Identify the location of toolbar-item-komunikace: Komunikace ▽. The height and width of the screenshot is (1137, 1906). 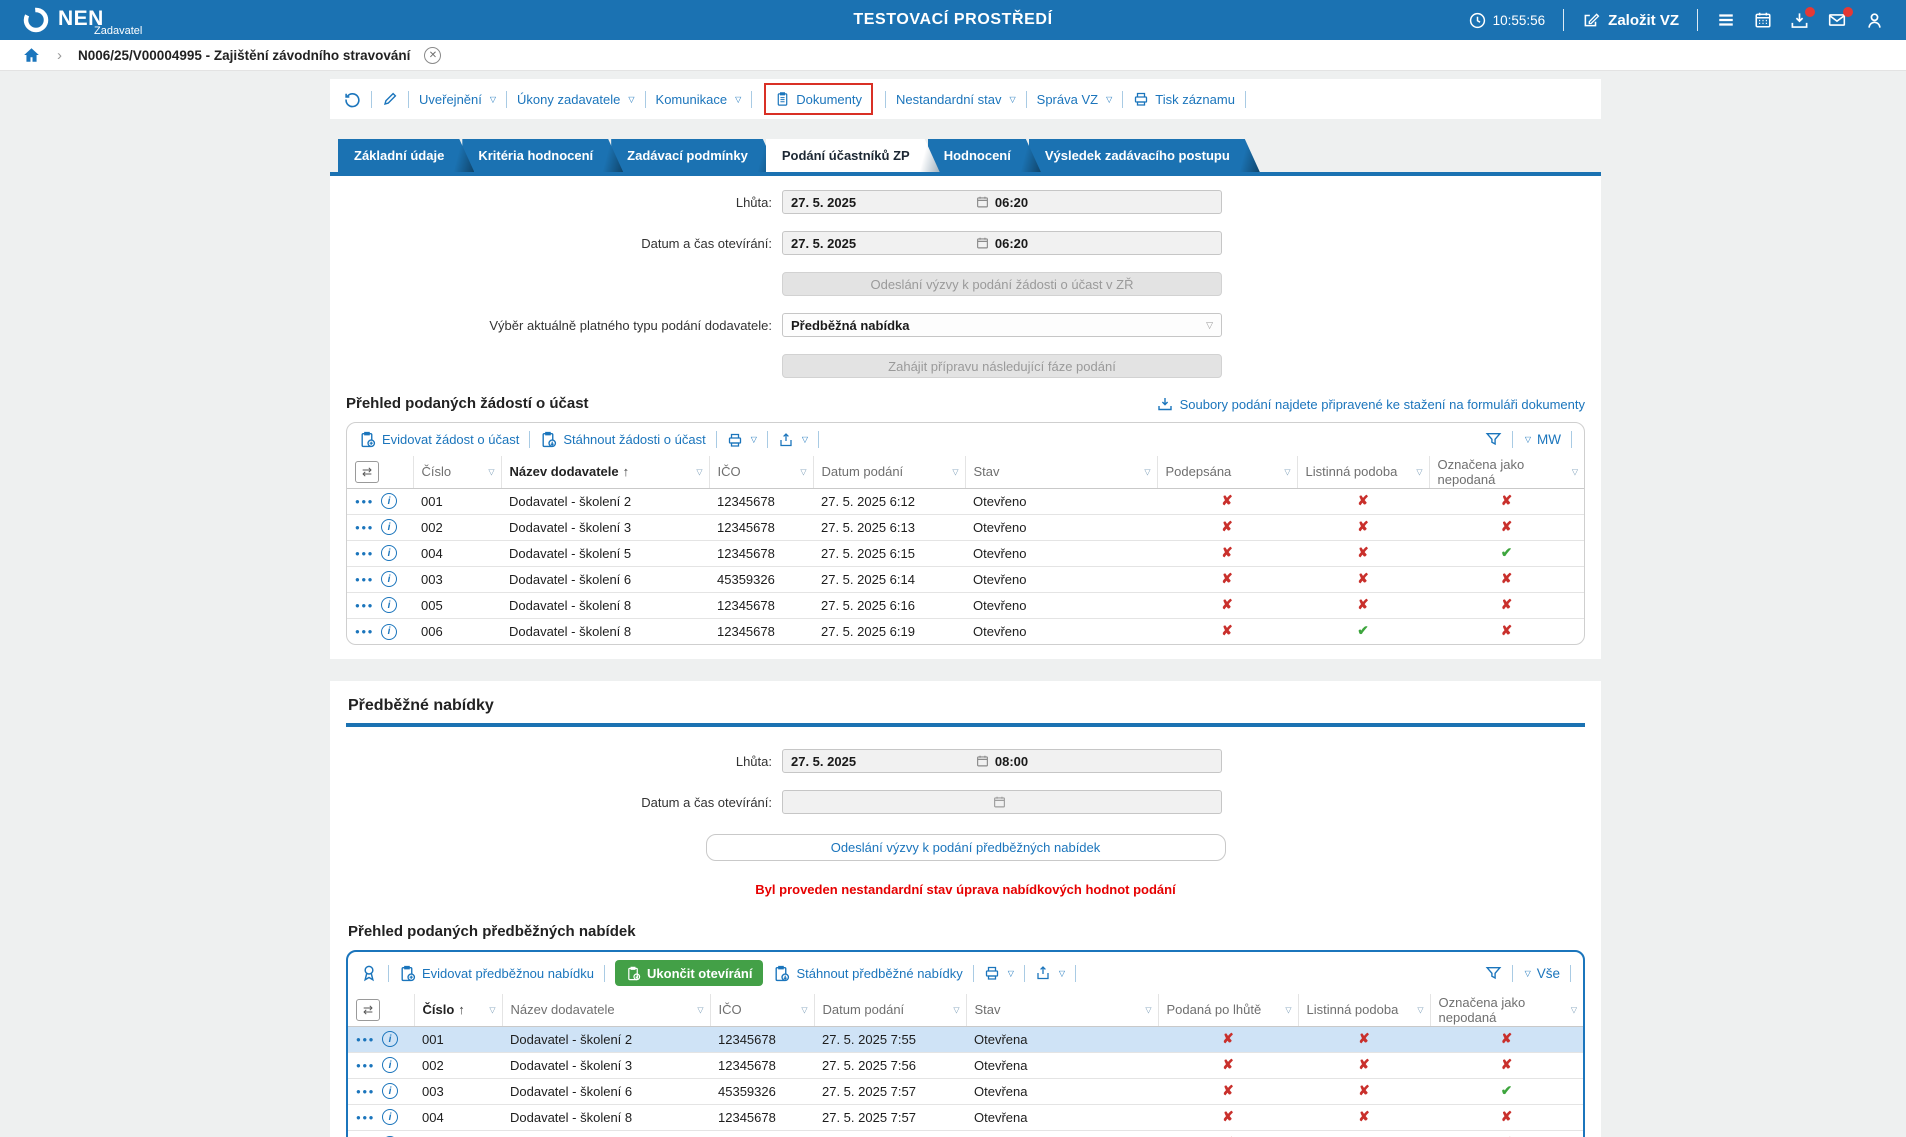
(699, 99).